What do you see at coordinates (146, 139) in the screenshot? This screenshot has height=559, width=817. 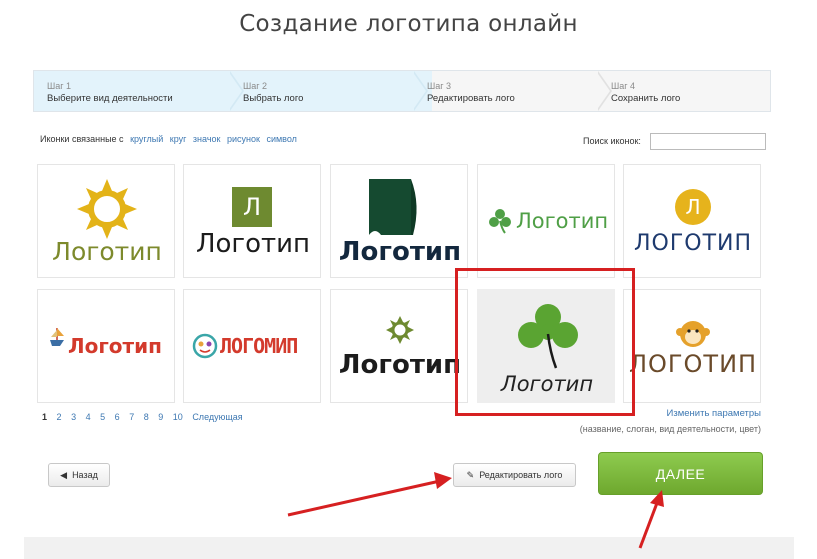 I see `filter-tag-round: круглый` at bounding box center [146, 139].